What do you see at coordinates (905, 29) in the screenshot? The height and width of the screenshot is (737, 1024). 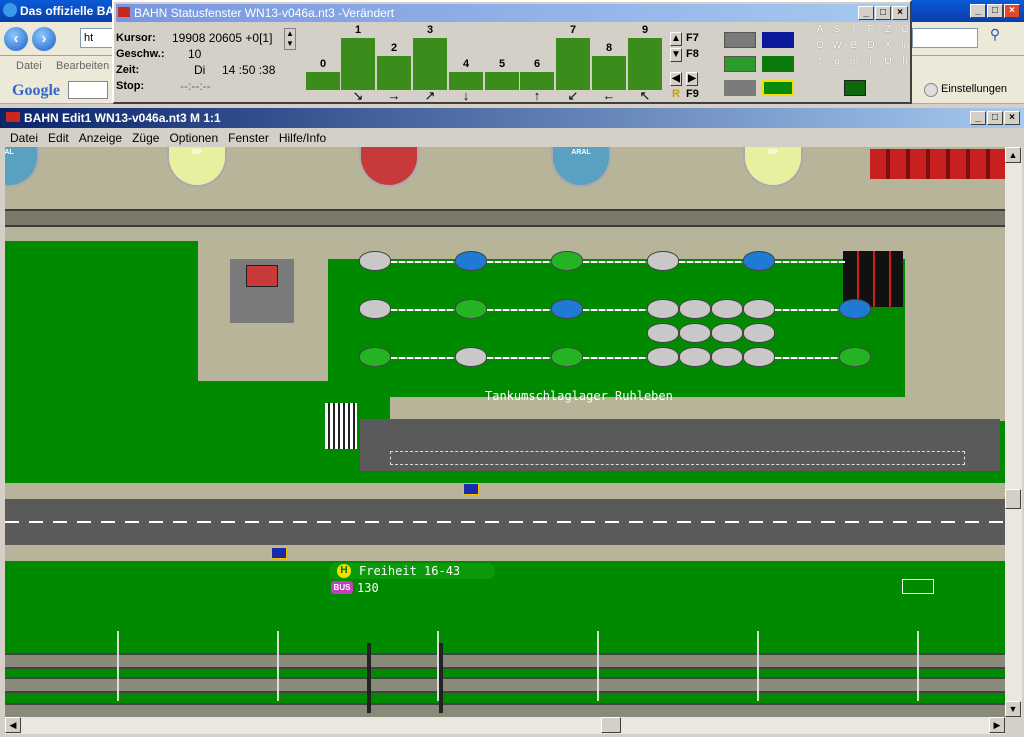 I see `shortcut-letter: Q` at bounding box center [905, 29].